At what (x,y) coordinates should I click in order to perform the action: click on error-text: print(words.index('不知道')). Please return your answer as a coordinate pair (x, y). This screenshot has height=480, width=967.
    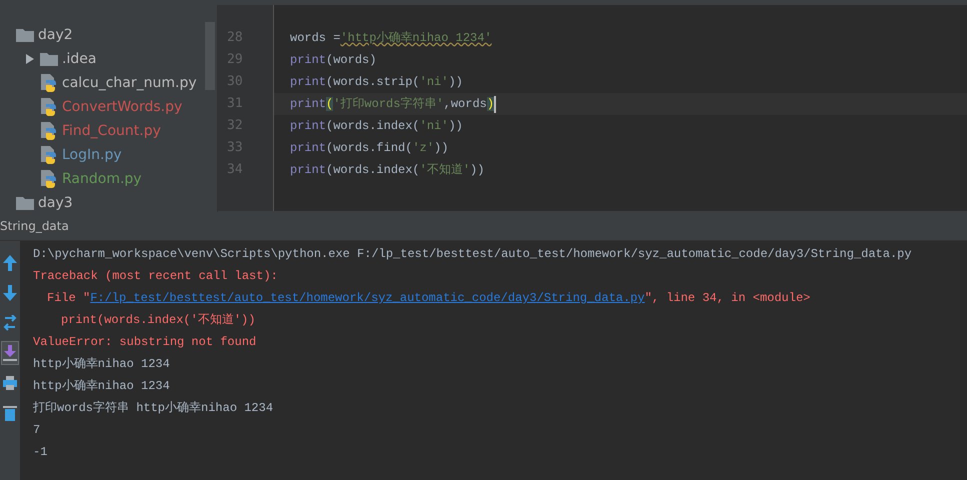
    Looking at the image, I should click on (158, 320).